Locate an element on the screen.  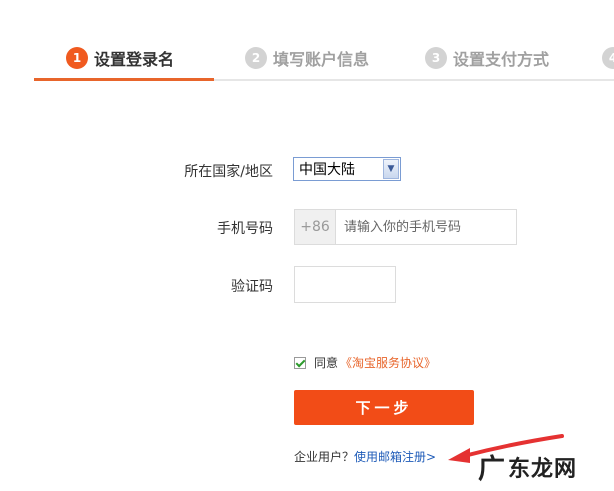
watermark-logo: 广 东龙网 is located at coordinates (527, 466).